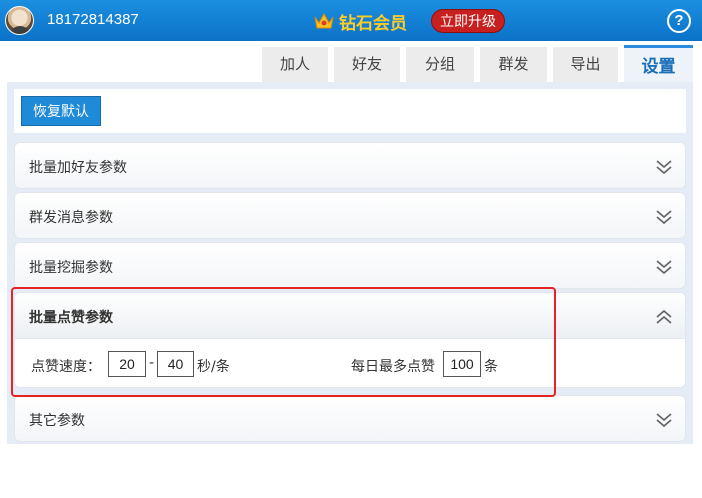 This screenshot has width=702, height=498. What do you see at coordinates (78, 168) in the screenshot?
I see `section-title: 批量加好友参数` at bounding box center [78, 168].